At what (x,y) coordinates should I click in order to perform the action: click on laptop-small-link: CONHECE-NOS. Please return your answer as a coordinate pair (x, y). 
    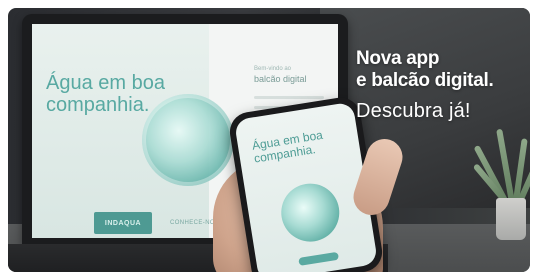
    Looking at the image, I should click on (195, 223).